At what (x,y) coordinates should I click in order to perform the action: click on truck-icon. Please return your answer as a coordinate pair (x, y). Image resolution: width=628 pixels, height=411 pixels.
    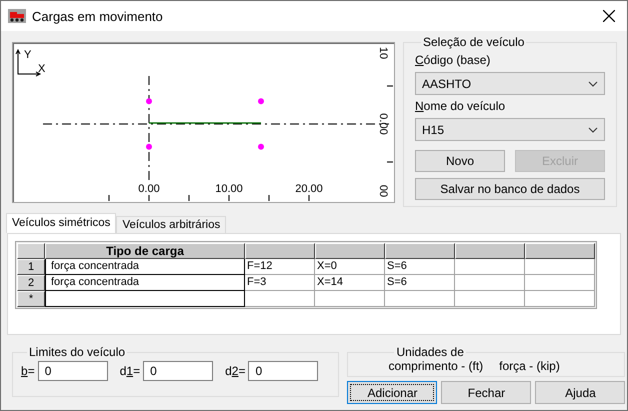
    Looking at the image, I should click on (17, 16).